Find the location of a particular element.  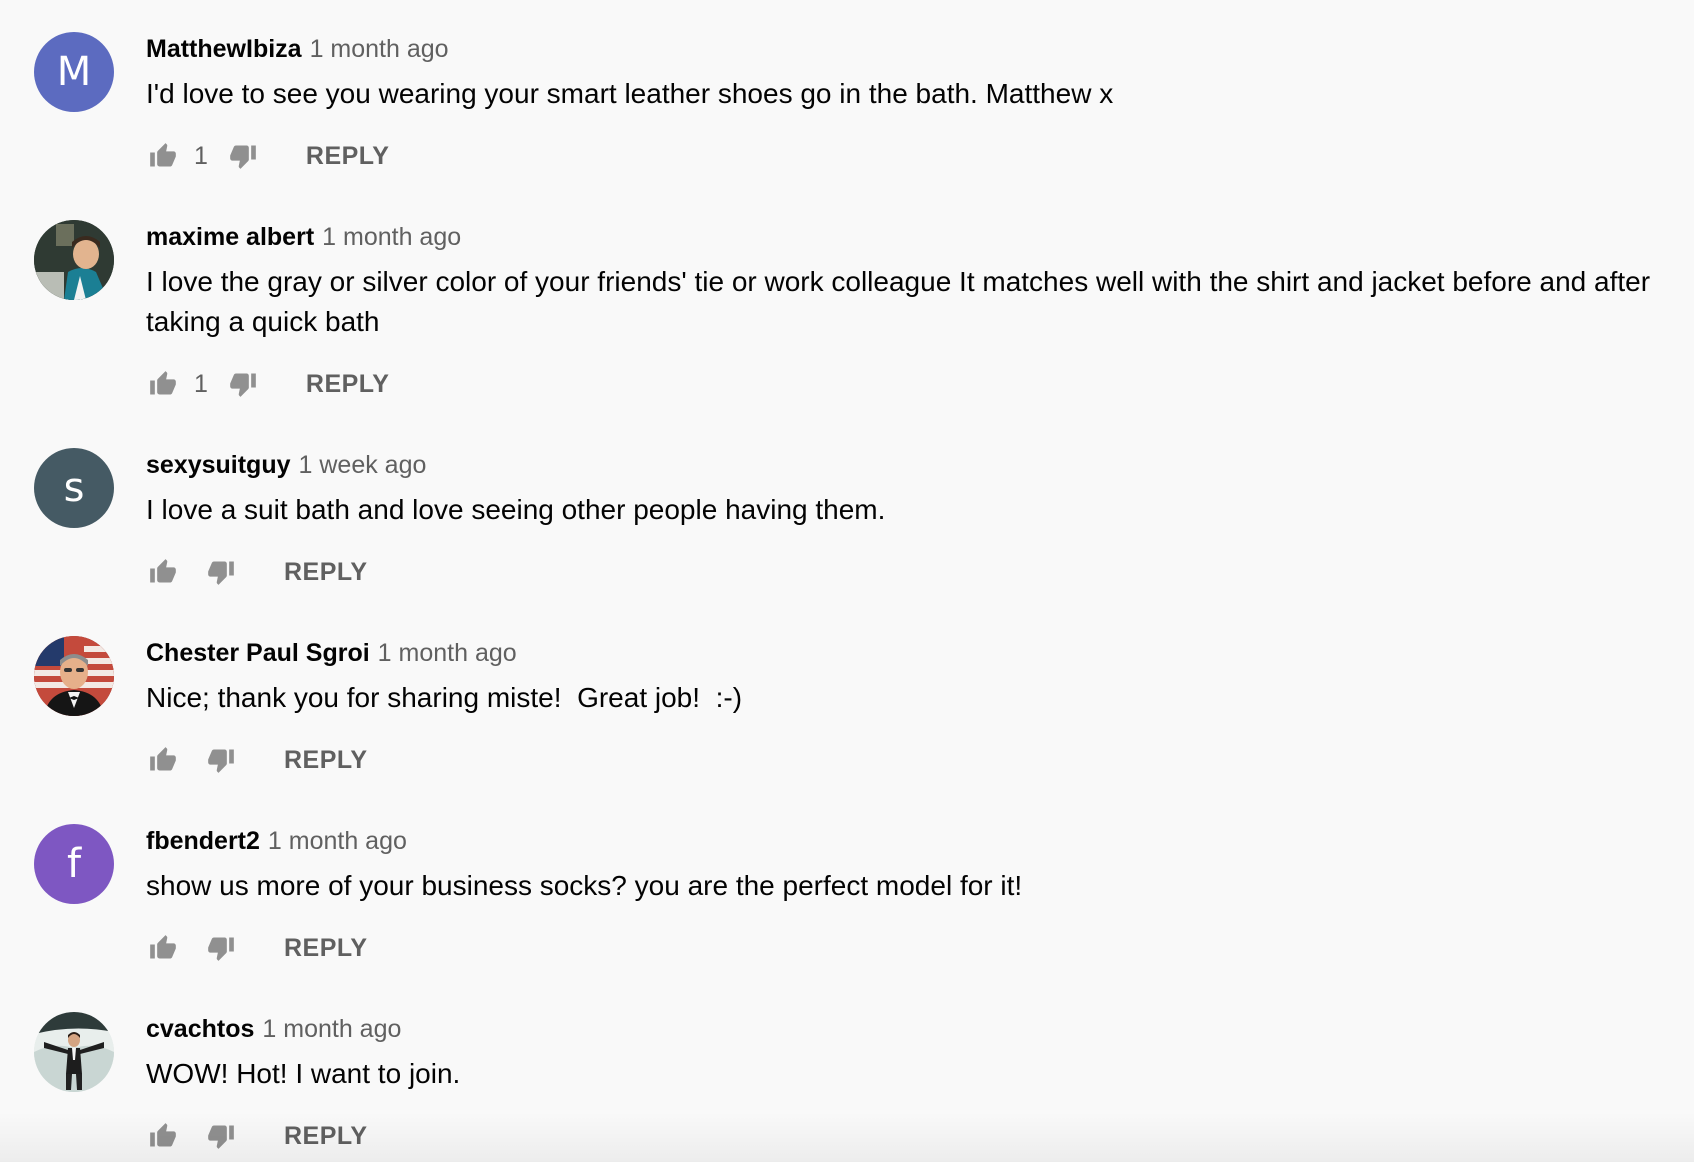

avatar-letter: M is located at coordinates (74, 72).